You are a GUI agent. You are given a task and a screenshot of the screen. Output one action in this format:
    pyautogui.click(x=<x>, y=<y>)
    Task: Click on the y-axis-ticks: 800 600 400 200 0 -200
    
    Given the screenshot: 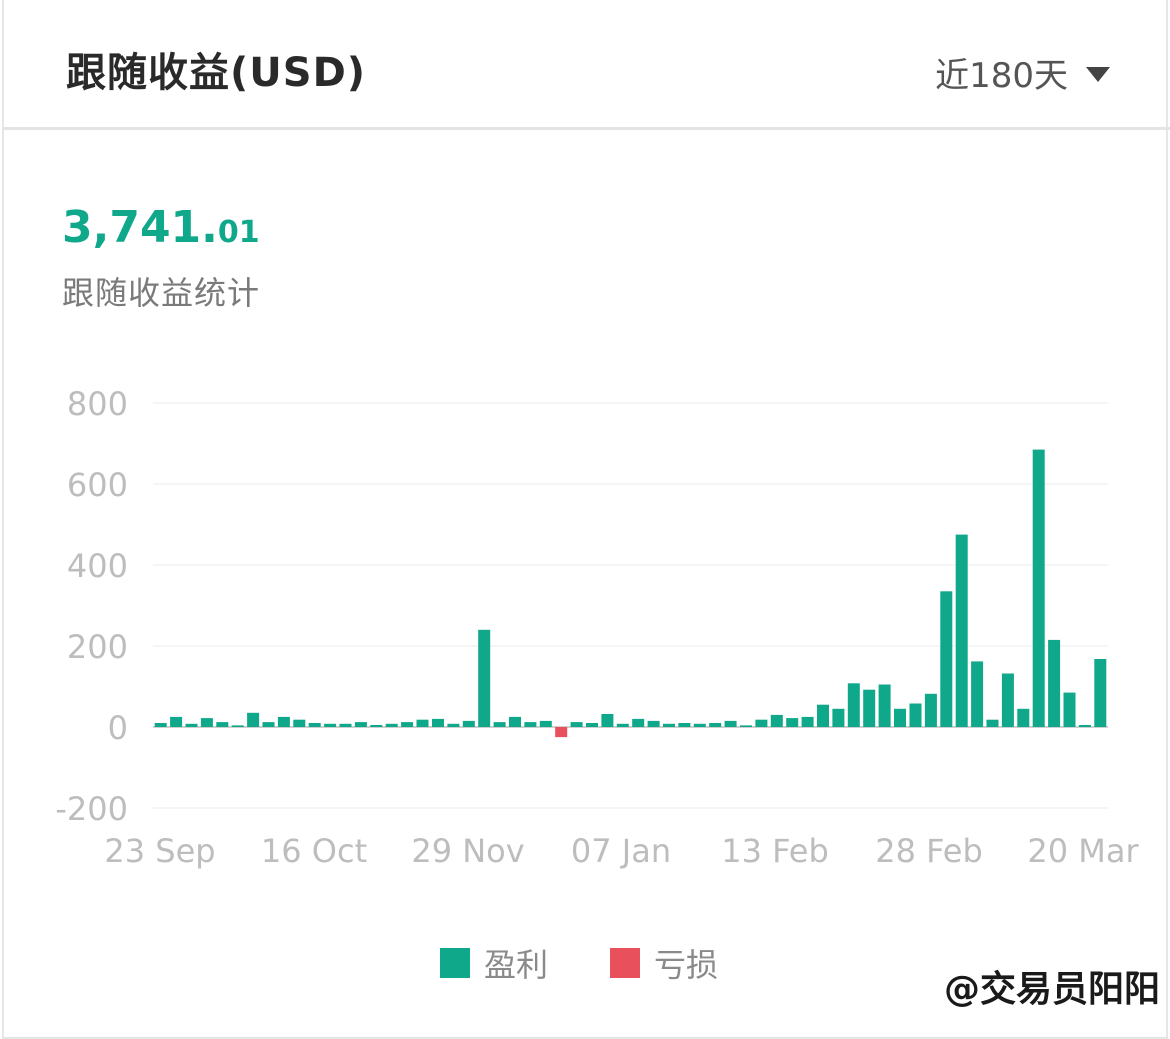 What is the action you would take?
    pyautogui.click(x=91, y=606)
    